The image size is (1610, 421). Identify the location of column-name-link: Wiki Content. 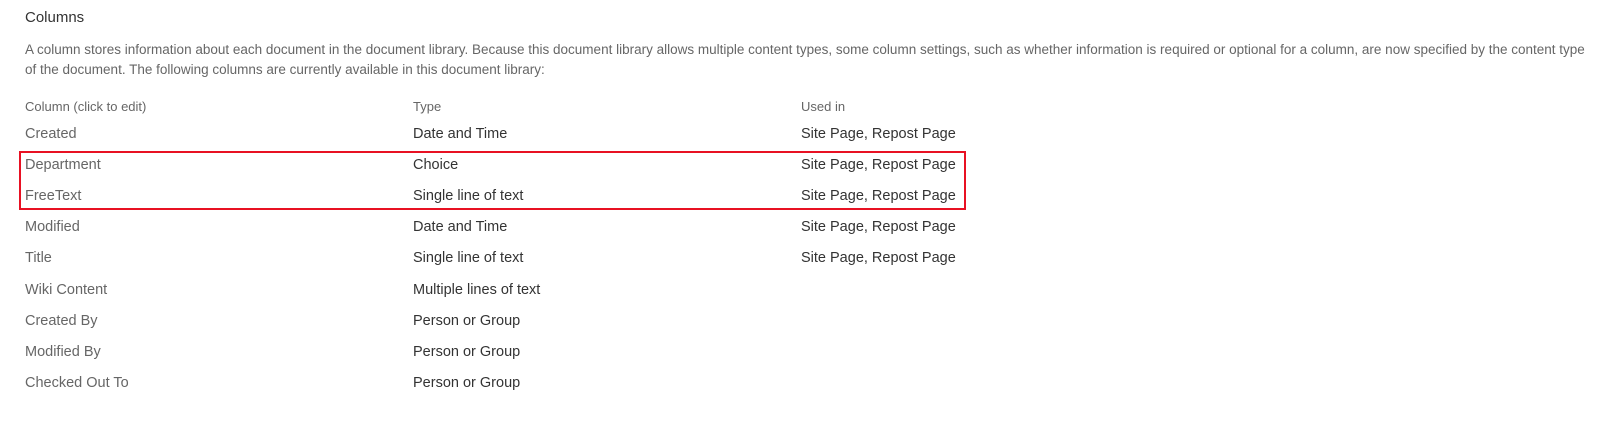
(219, 289).